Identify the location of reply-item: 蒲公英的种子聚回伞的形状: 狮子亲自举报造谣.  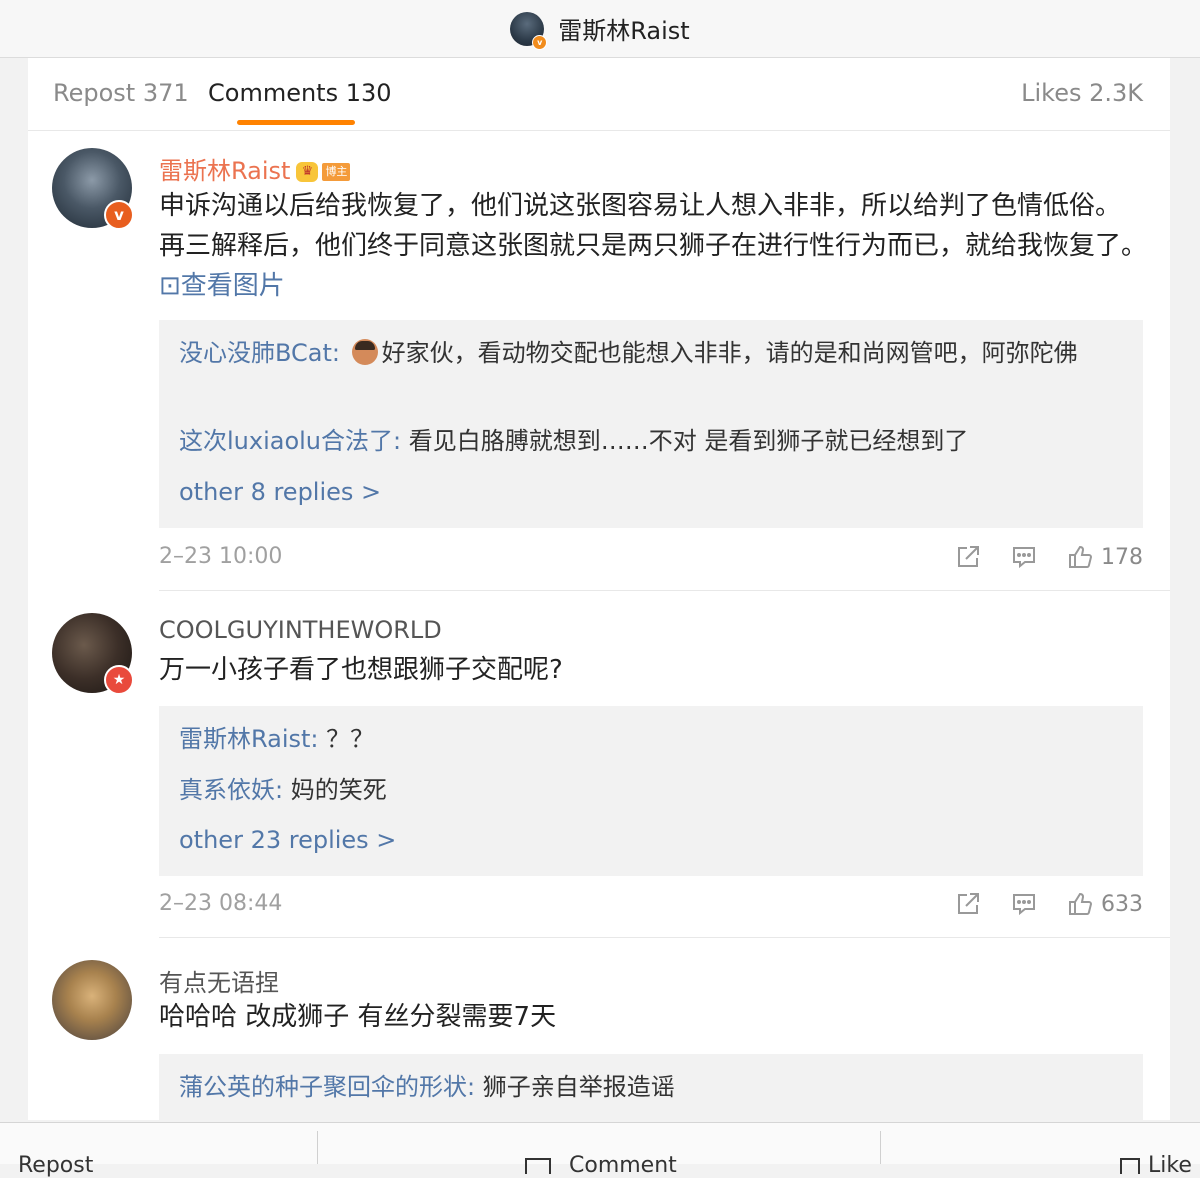
(649, 1087).